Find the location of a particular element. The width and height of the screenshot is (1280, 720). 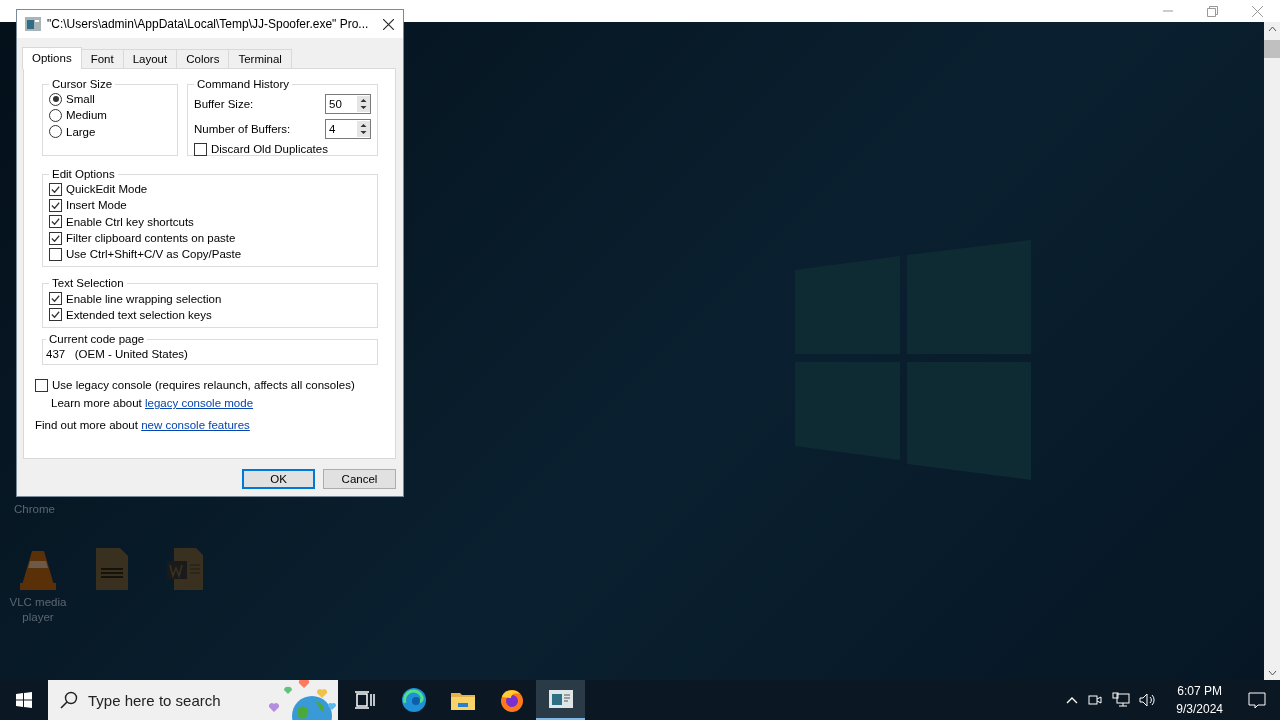

dialog-button: OK is located at coordinates (278, 479).